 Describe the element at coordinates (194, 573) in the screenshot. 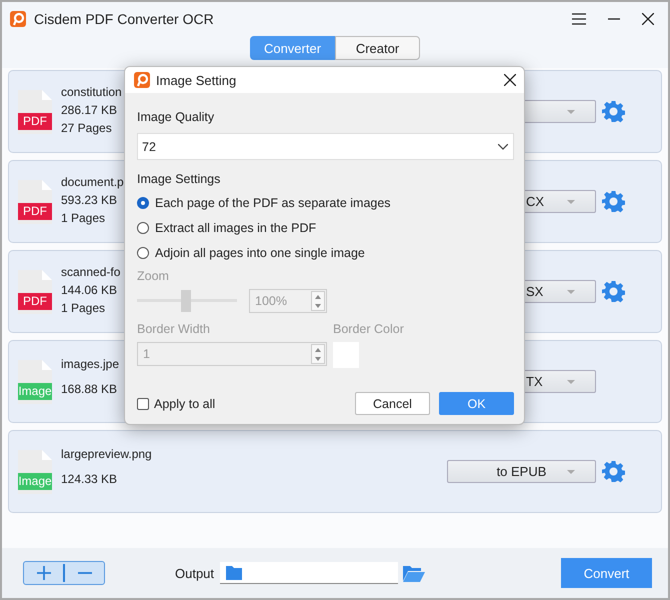

I see `output-label: Output` at that location.